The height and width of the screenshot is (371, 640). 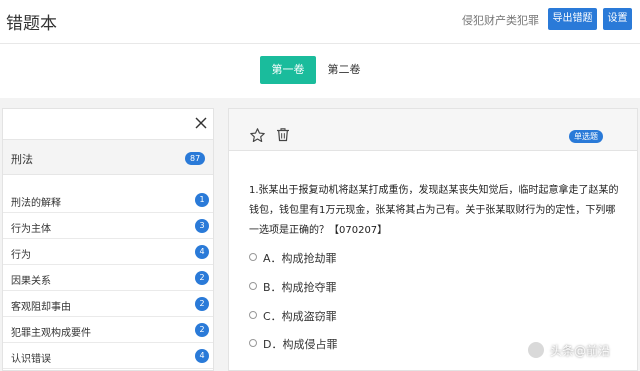 What do you see at coordinates (36, 203) in the screenshot?
I see `sidebar-item-label: 刑法的解释` at bounding box center [36, 203].